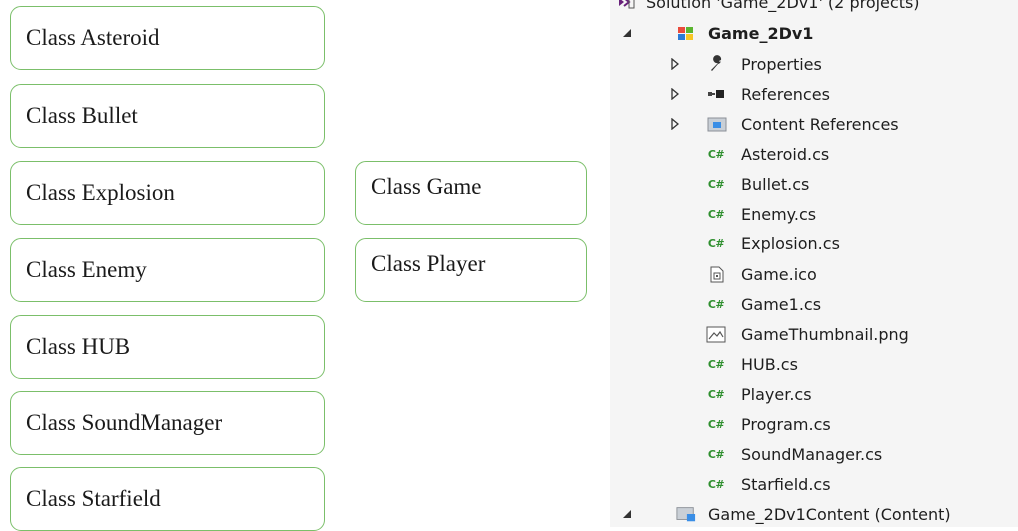 This screenshot has width=1018, height=531. I want to click on references-icon, so click(717, 94).